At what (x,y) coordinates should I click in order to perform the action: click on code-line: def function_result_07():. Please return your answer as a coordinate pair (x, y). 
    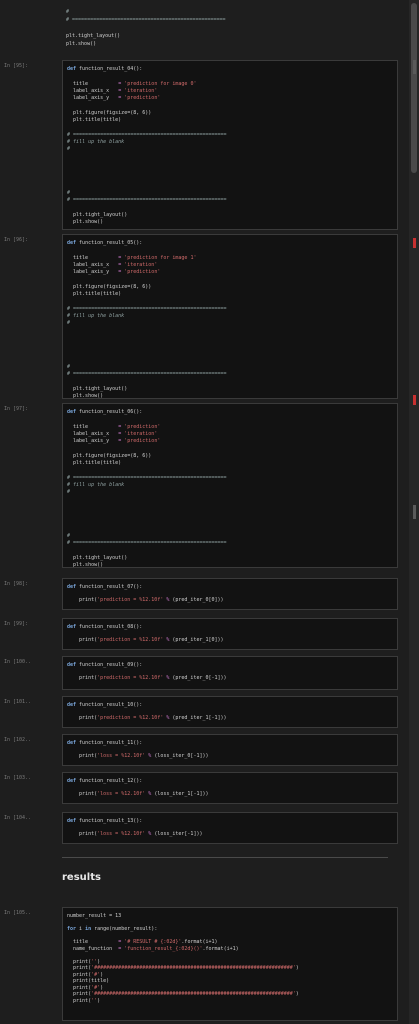
    Looking at the image, I should click on (104, 587).